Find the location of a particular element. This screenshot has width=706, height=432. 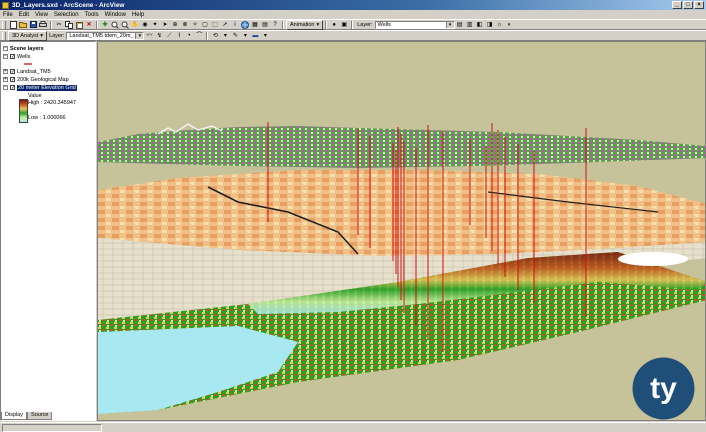

identify-icon: i is located at coordinates (235, 25).